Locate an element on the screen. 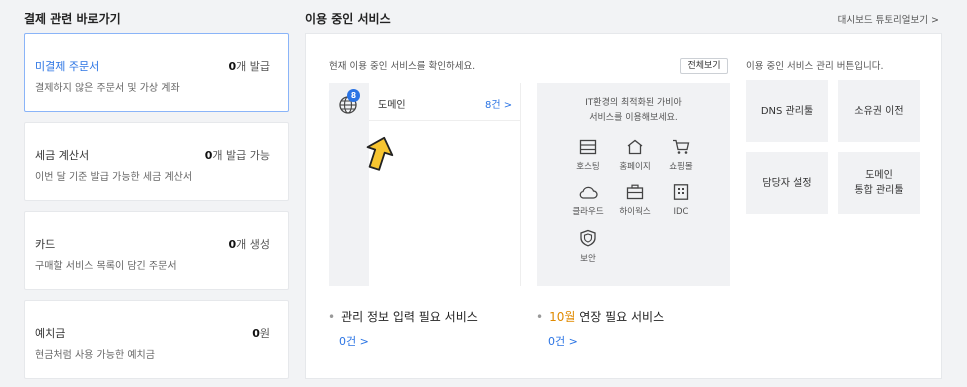  pay-card-tax-label: 세금 계산서 is located at coordinates (62, 155).